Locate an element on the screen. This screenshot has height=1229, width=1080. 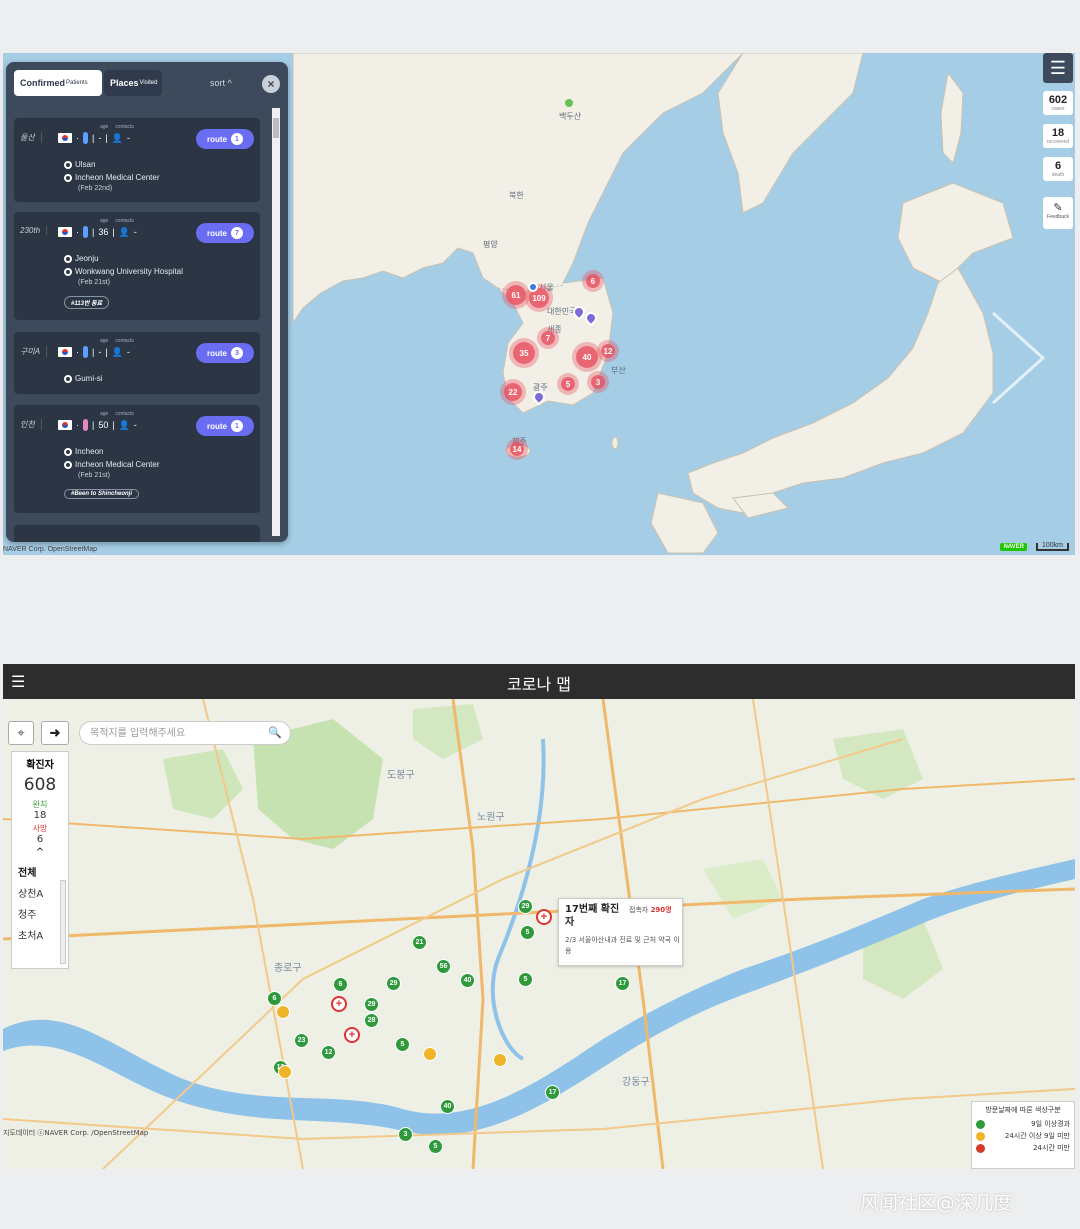
map-attribution: NAVER Corp. OpenStreetMap is located at coordinates (50, 549).